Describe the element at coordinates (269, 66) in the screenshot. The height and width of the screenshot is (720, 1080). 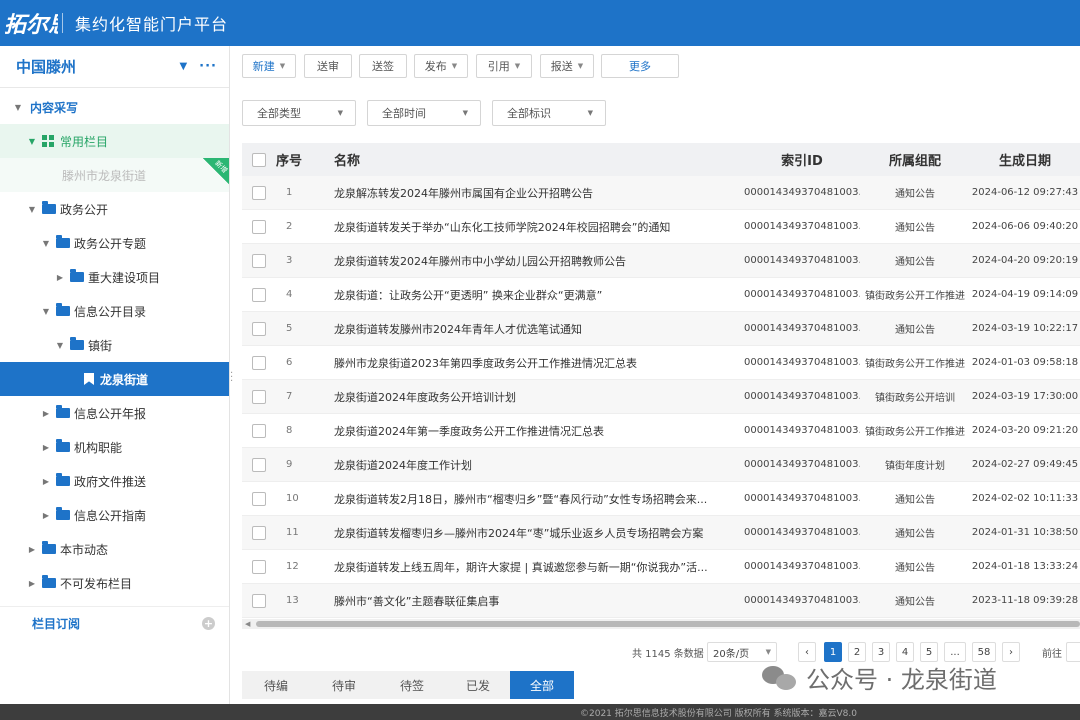
I see `new-button: 新建 ▼` at that location.